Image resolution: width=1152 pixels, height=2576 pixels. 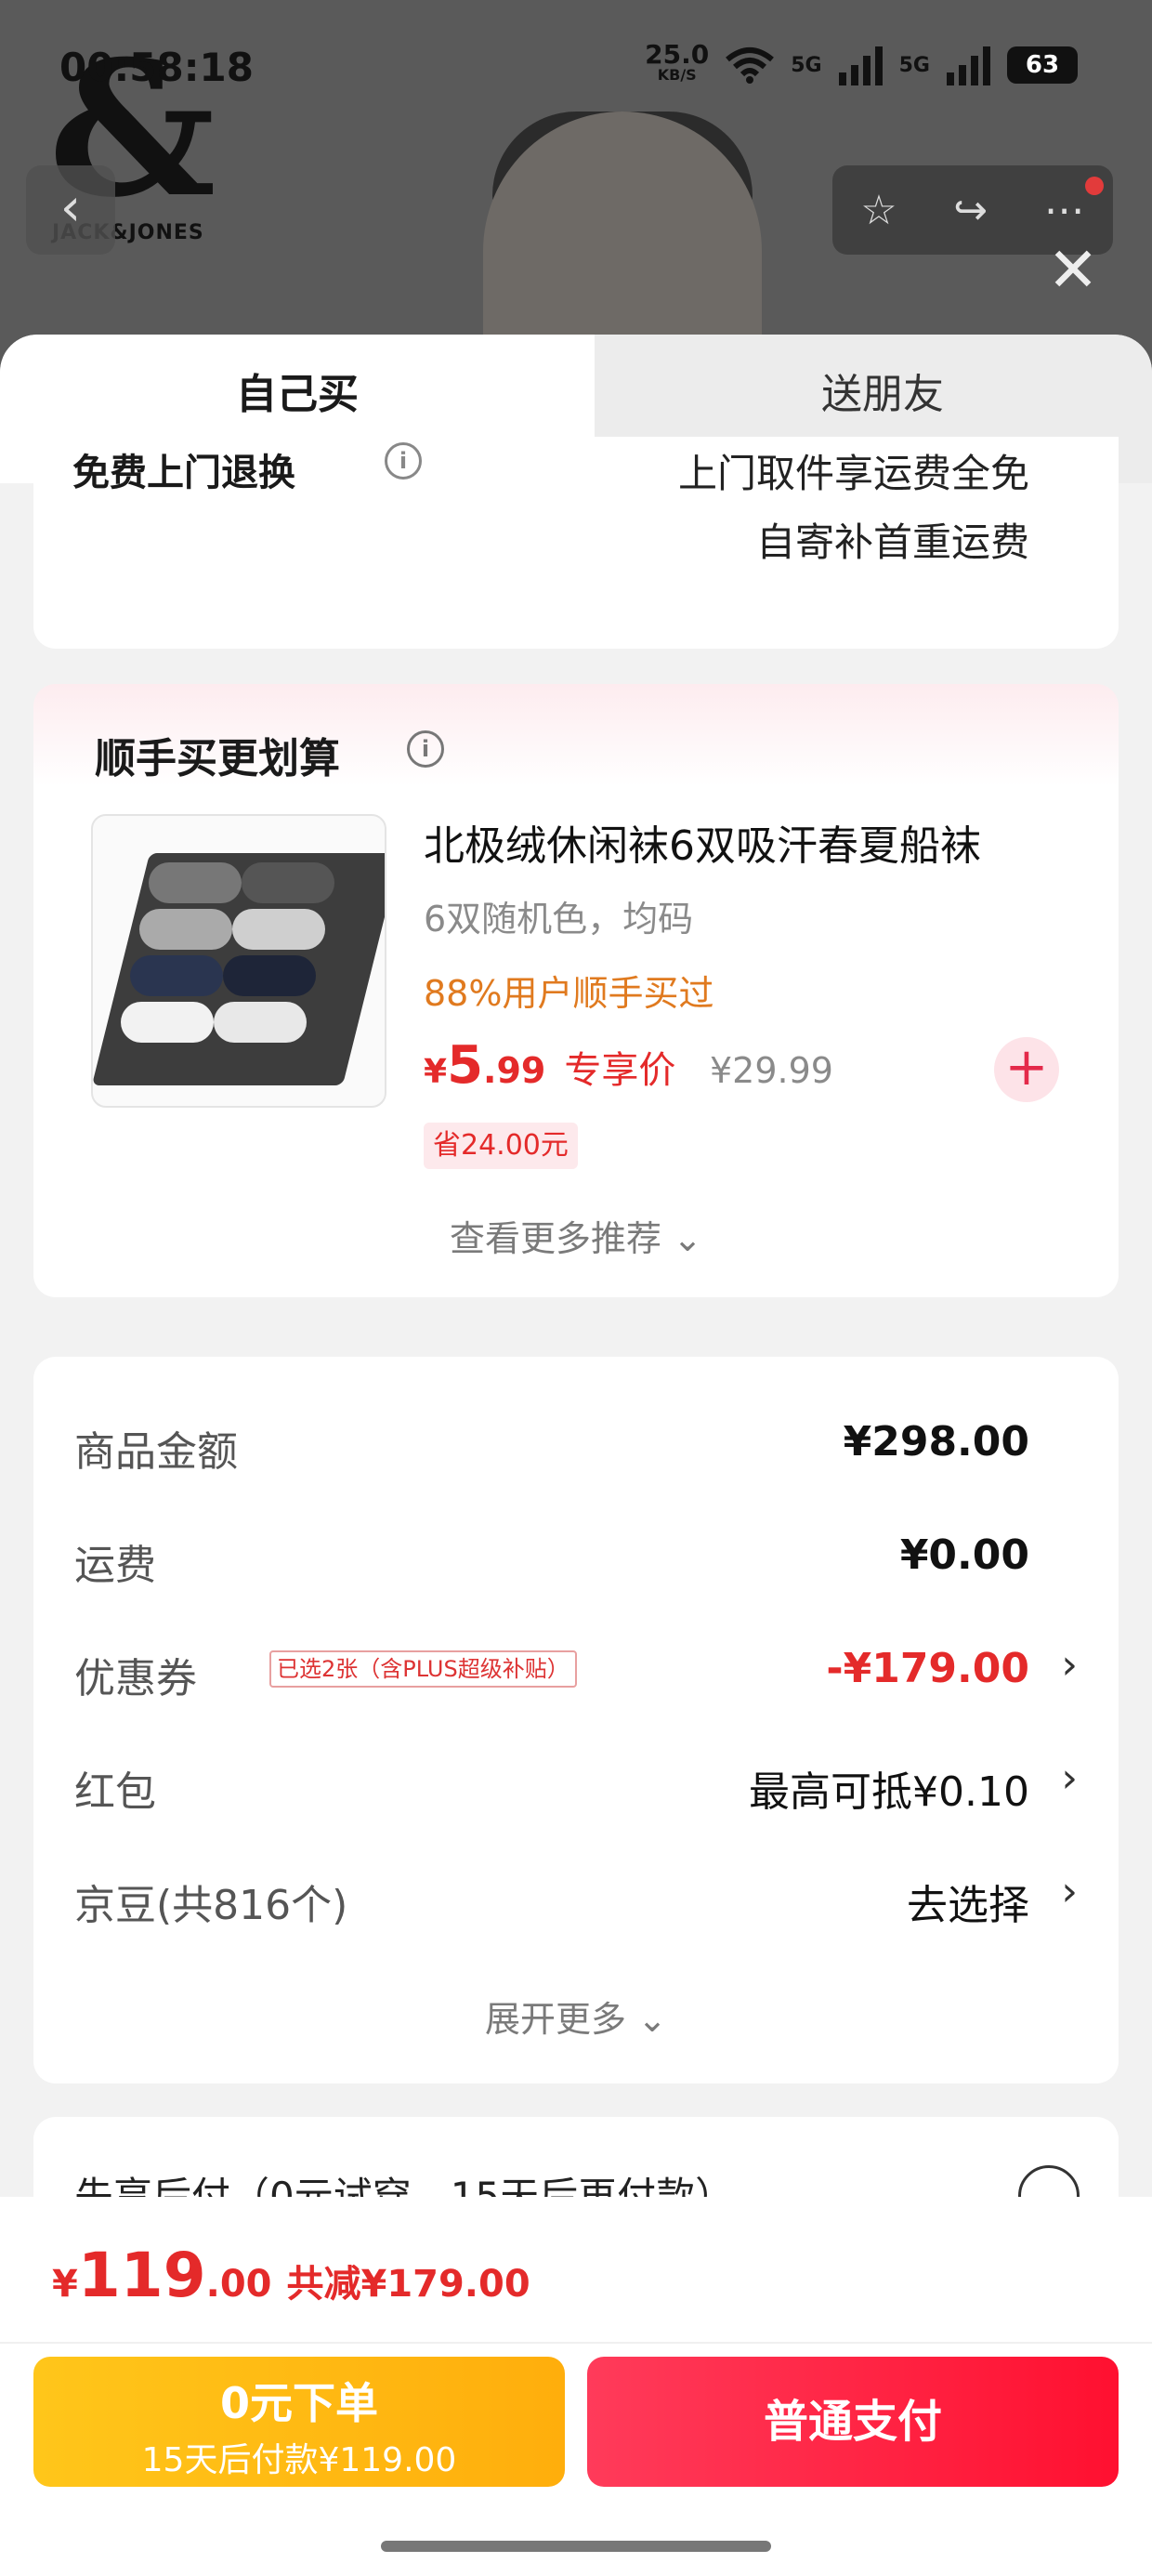 I want to click on goods-amount-value: ¥298.00, so click(x=936, y=1441).